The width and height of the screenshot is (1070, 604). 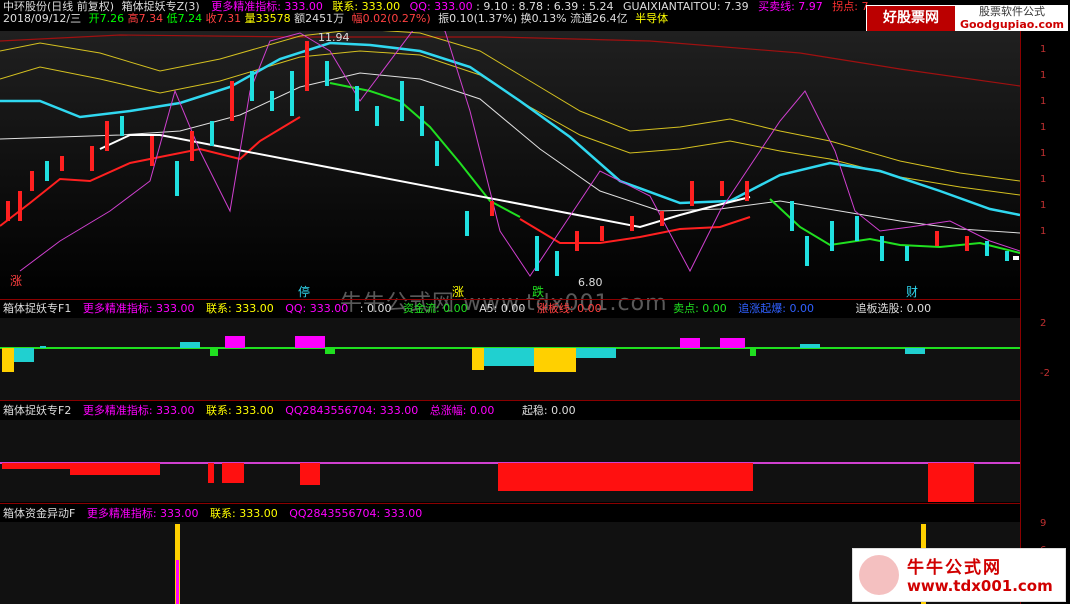 What do you see at coordinates (502, 308) in the screenshot?
I see `panel1-a5: A5: 0.00` at bounding box center [502, 308].